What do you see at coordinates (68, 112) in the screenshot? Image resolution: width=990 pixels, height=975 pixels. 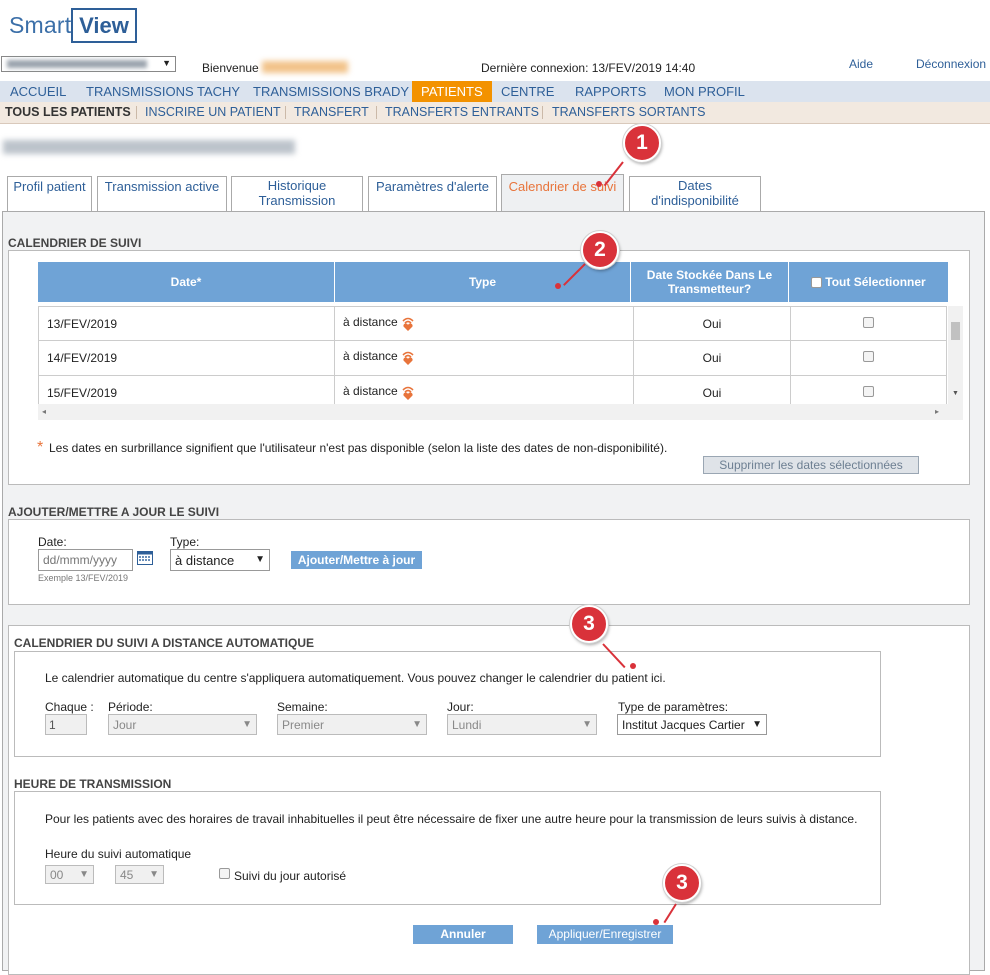 I see `subnav-tous-les-patients: TOUS LES PATIENTS` at bounding box center [68, 112].